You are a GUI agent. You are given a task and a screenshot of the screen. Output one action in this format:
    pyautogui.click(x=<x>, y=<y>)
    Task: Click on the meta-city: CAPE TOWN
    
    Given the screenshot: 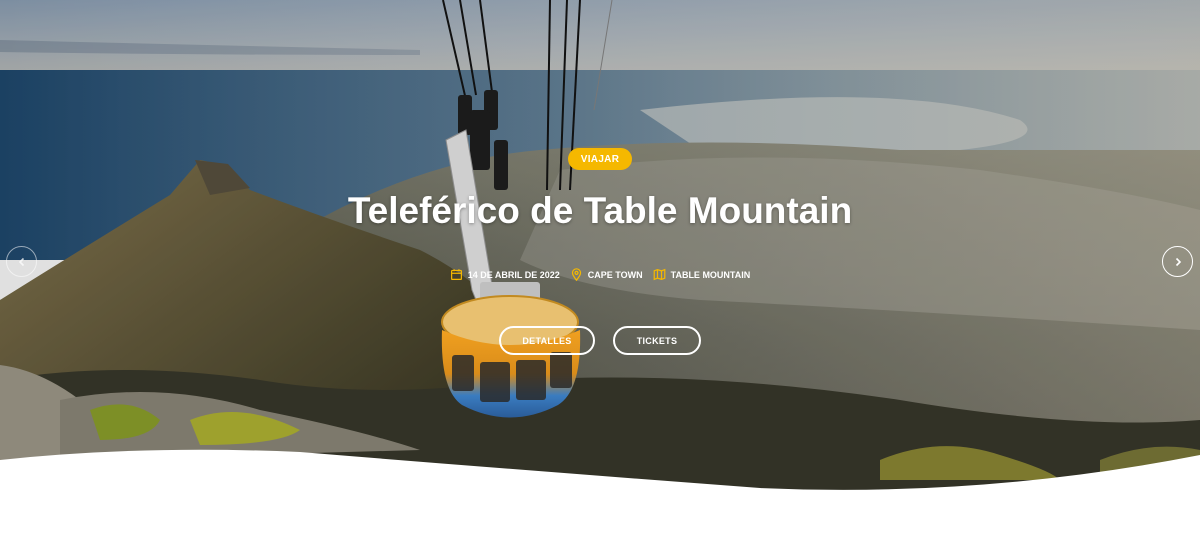 What is the action you would take?
    pyautogui.click(x=606, y=274)
    